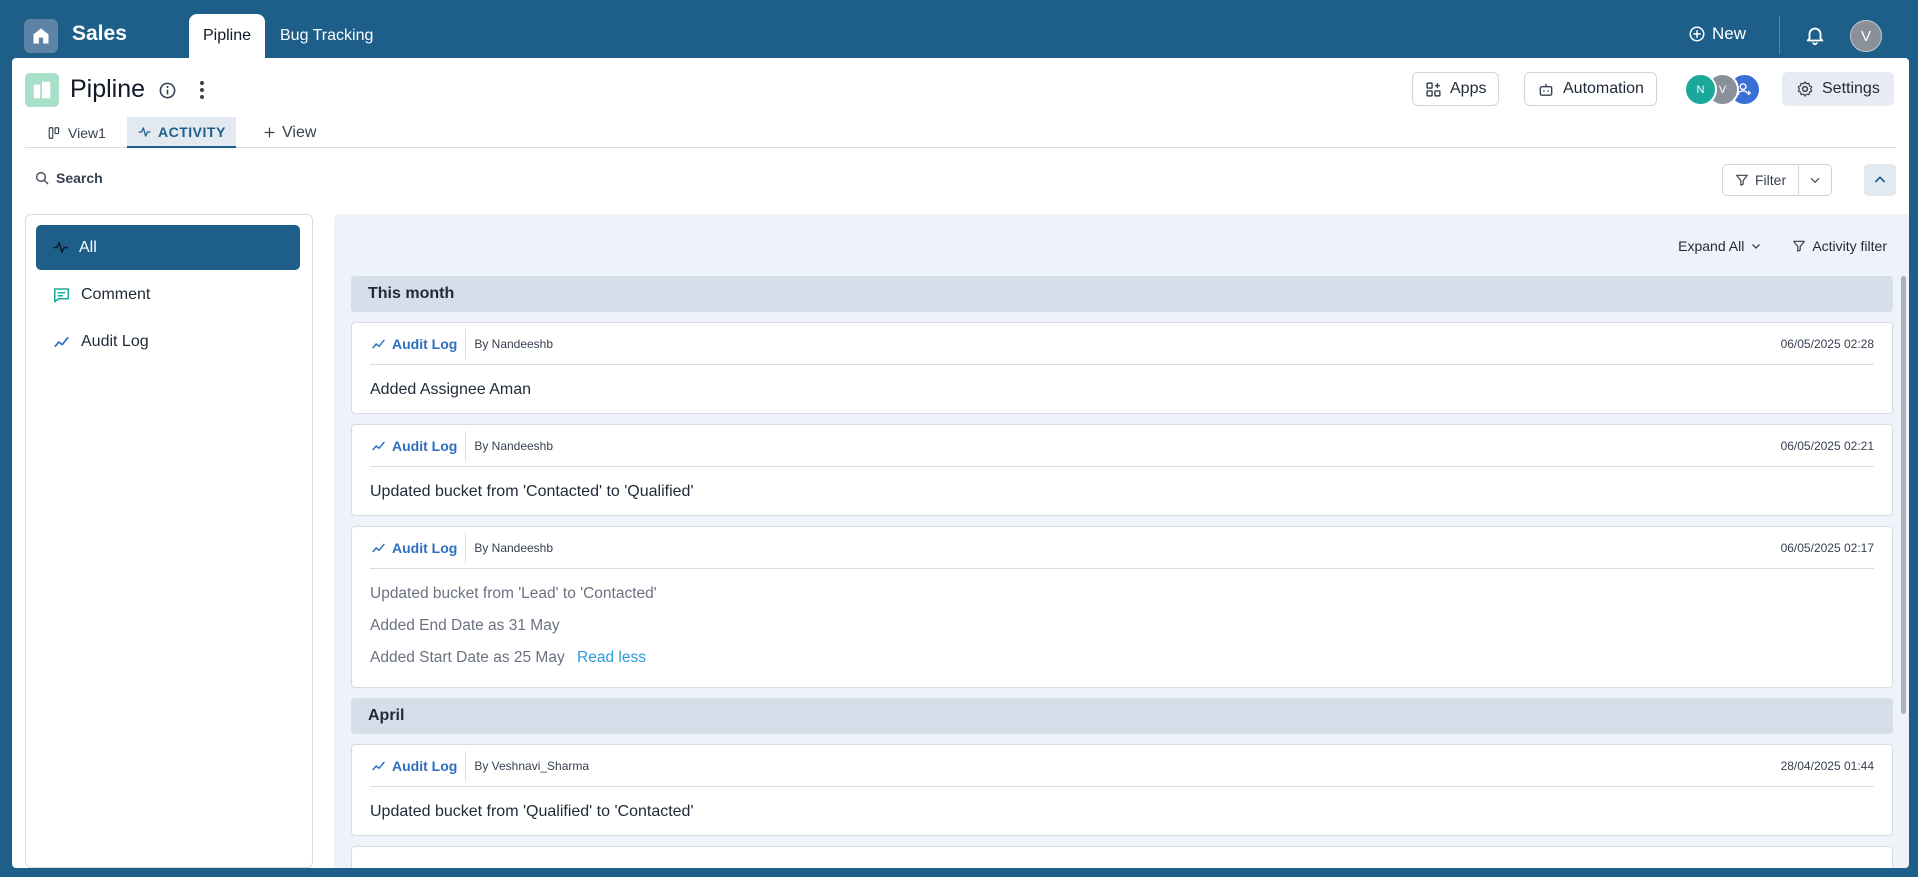  Describe the element at coordinates (1827, 343) in the screenshot. I see `entry-timestamp: 06/05/2025 02:28` at that location.